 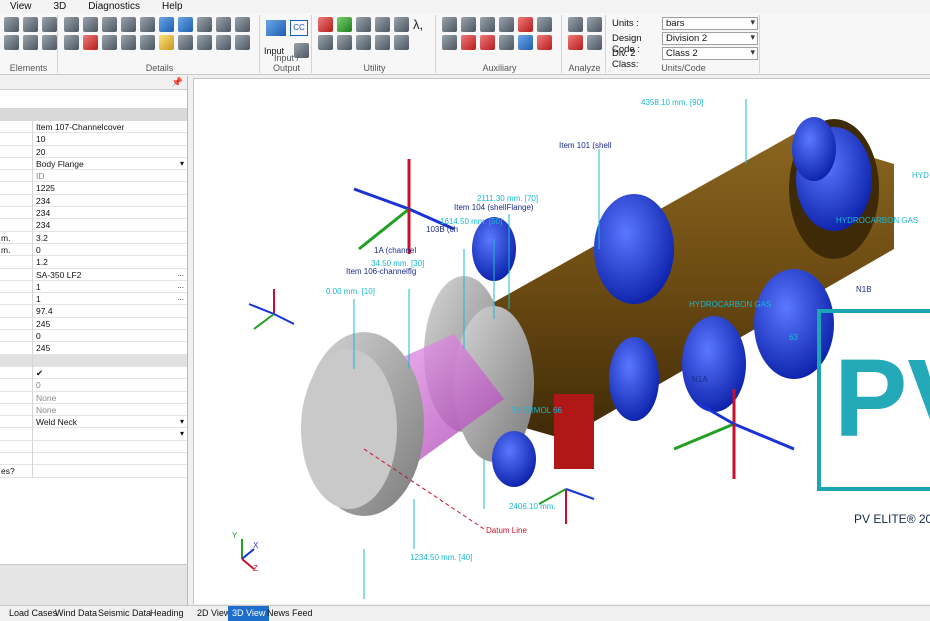 I want to click on detail-body-flange-icon, so click(x=185, y=42).